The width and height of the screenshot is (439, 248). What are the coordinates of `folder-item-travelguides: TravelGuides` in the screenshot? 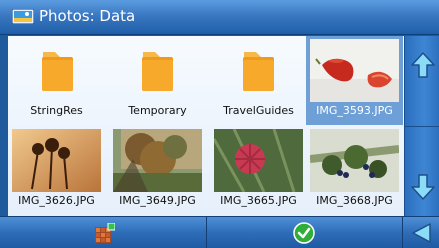 It's located at (258, 80).